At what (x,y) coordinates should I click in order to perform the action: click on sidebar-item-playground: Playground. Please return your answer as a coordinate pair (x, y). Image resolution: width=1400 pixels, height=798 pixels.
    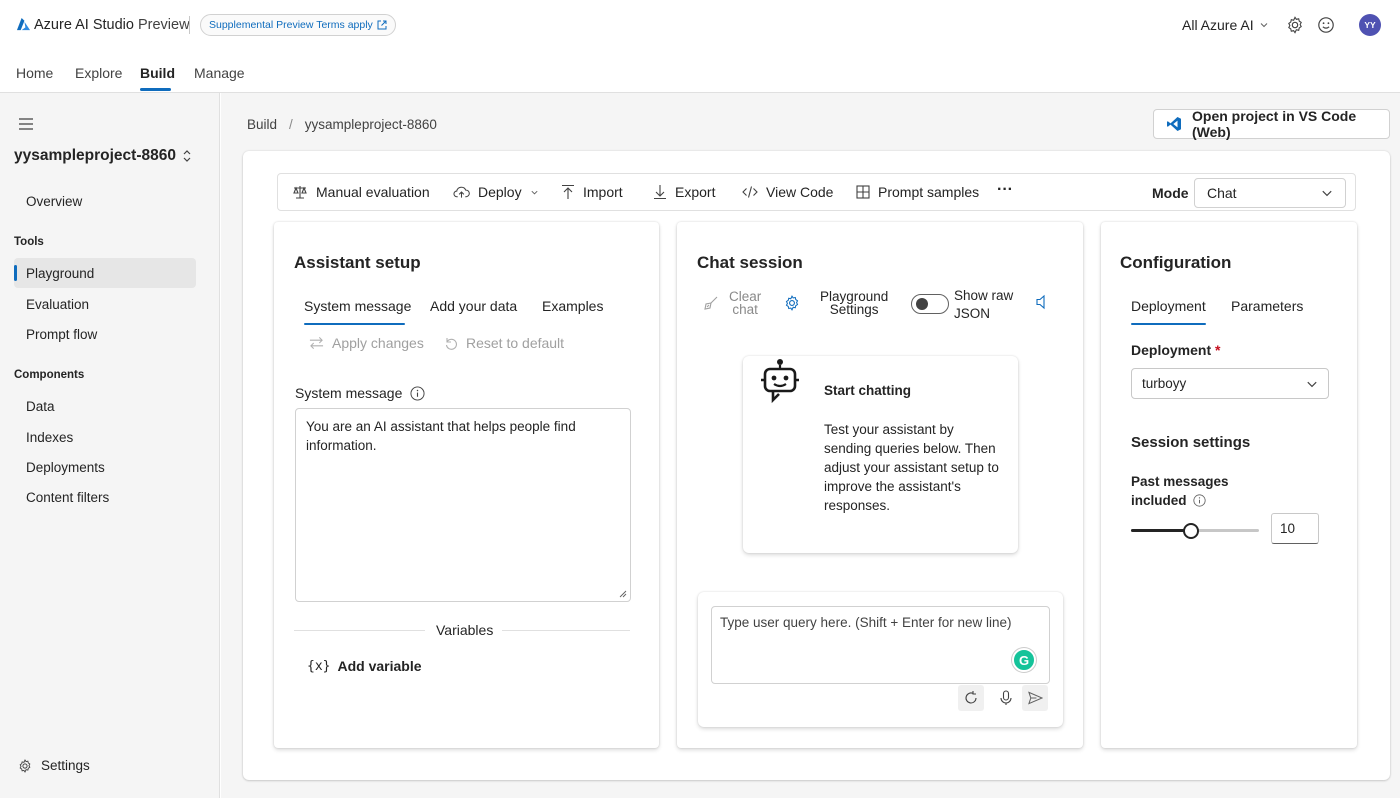
    Looking at the image, I should click on (60, 273).